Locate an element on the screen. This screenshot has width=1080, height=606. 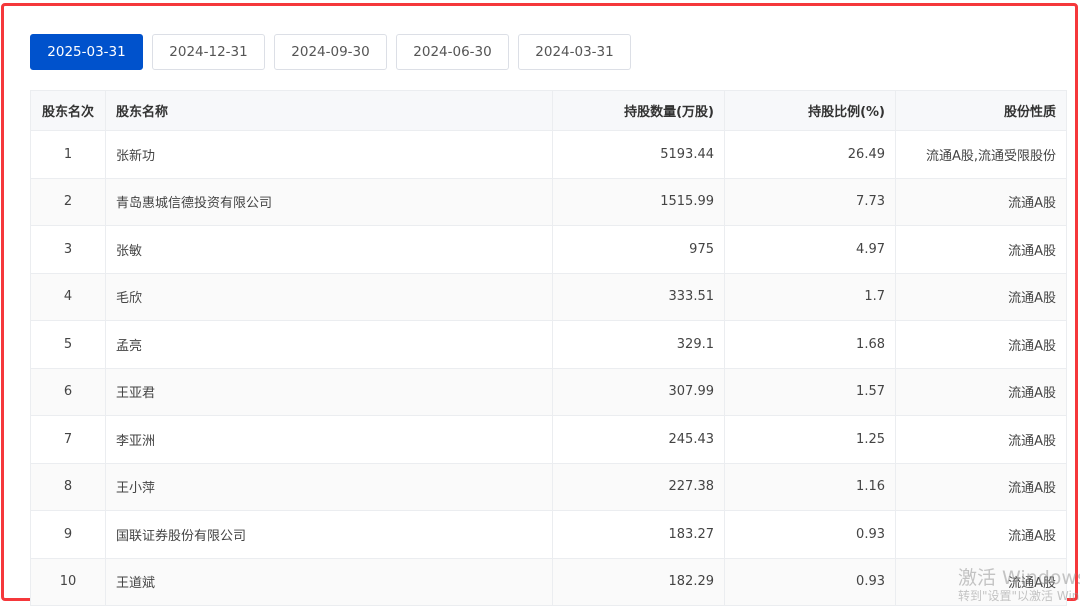
cell-name: 王亚君 is located at coordinates (329, 391).